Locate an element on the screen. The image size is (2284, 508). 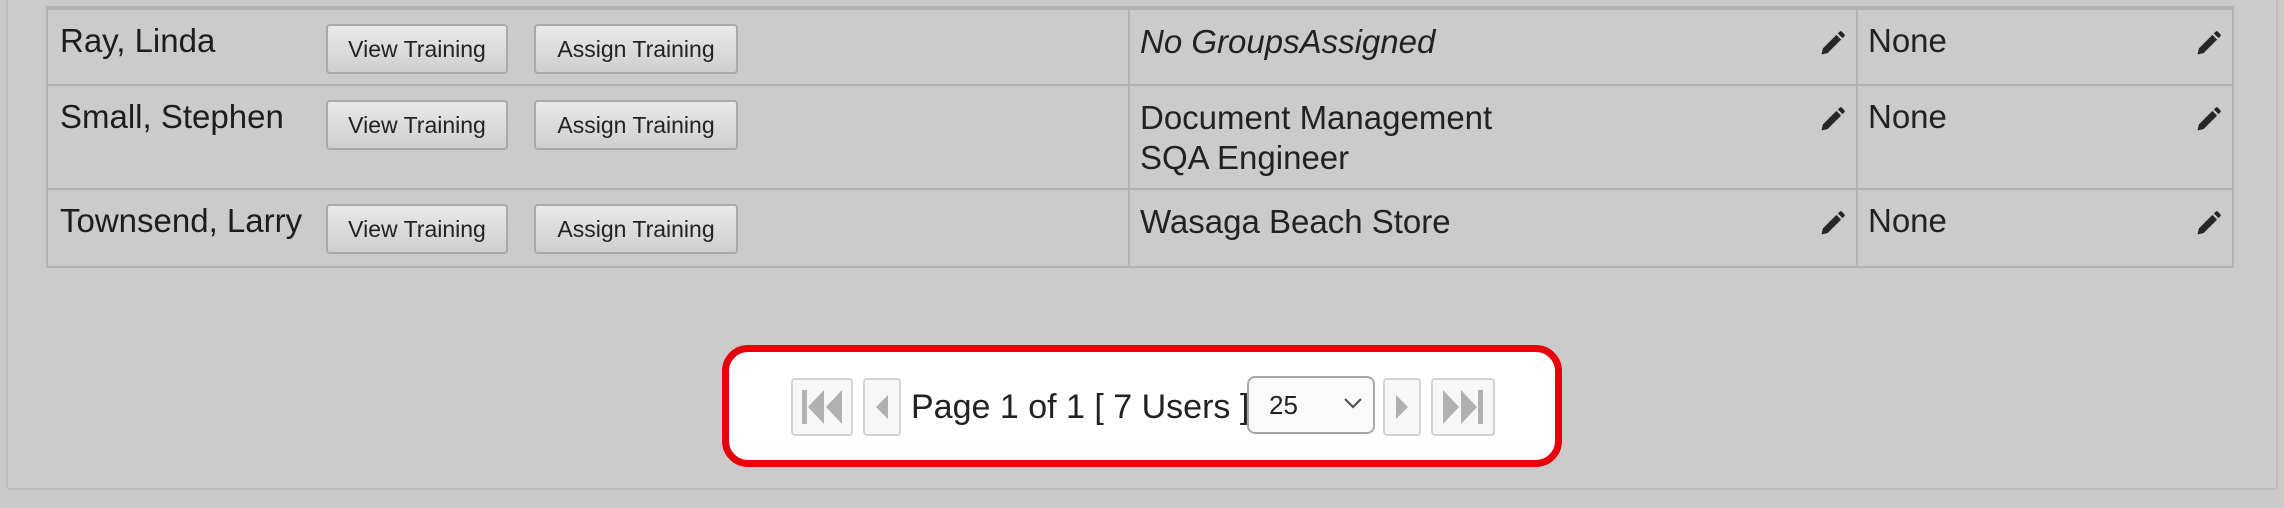
first-page-icon is located at coordinates (822, 407).